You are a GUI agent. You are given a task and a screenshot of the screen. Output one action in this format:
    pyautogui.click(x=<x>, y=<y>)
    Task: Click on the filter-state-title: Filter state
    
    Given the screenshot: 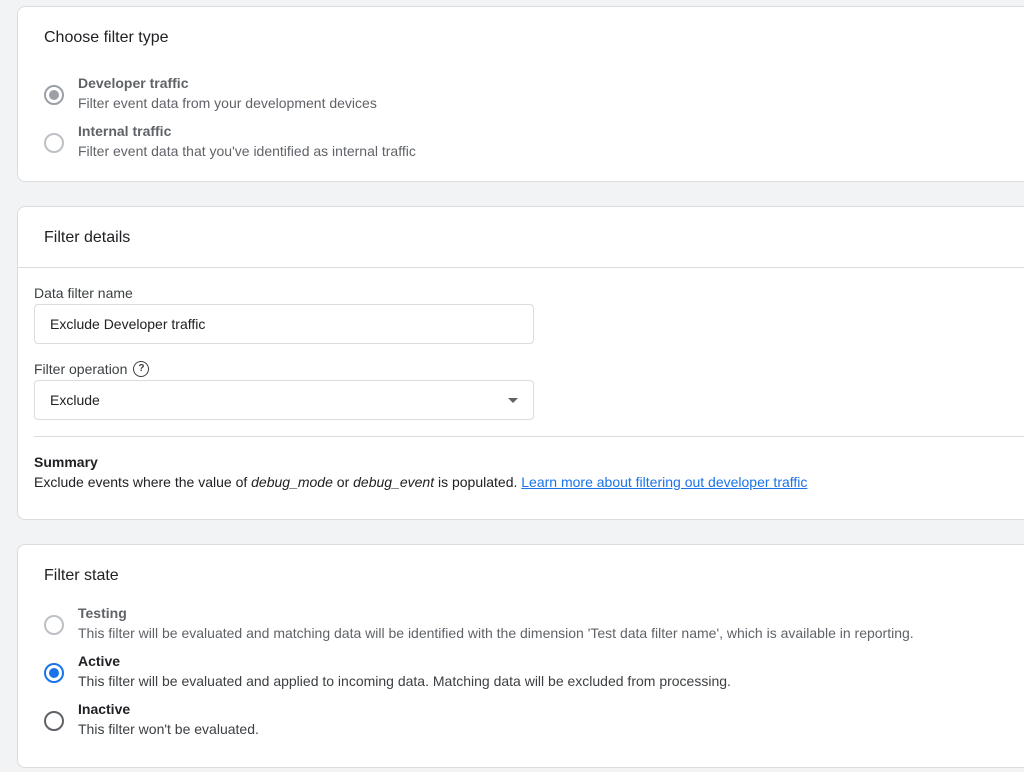 What is the action you would take?
    pyautogui.click(x=81, y=575)
    